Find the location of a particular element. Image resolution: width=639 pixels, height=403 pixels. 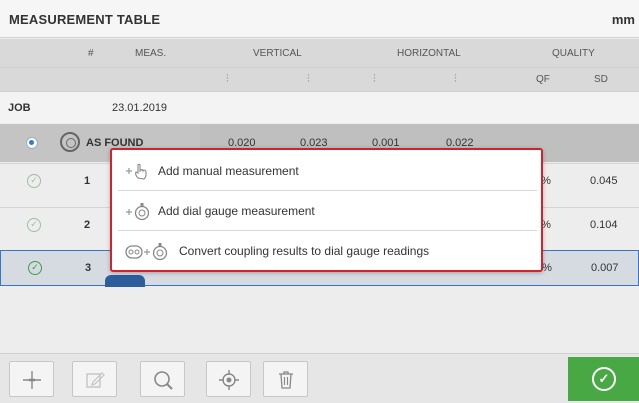

column-subheader-row: ⫶ ⫶ ⫶ ⫶ QF SD is located at coordinates (319, 79).